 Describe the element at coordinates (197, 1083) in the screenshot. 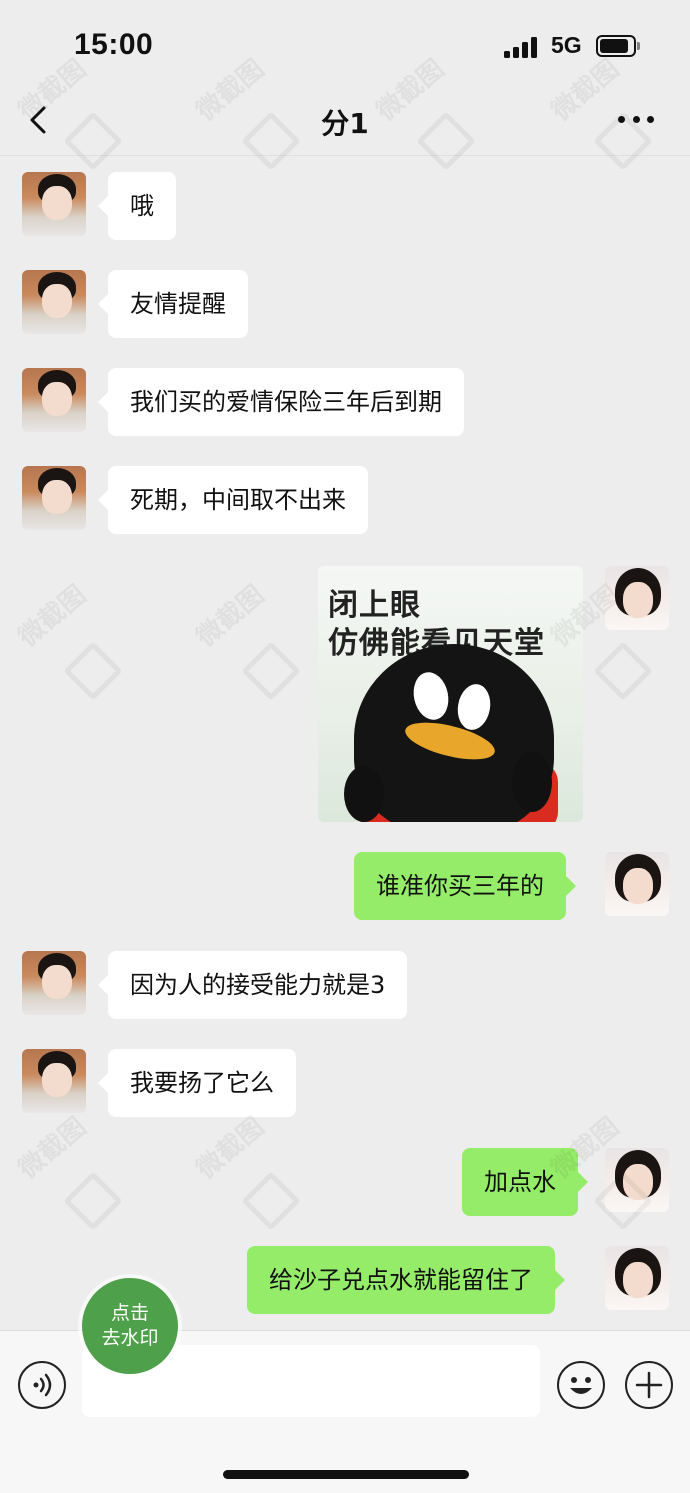

I see `message-bubble: 我要扬了它么` at that location.